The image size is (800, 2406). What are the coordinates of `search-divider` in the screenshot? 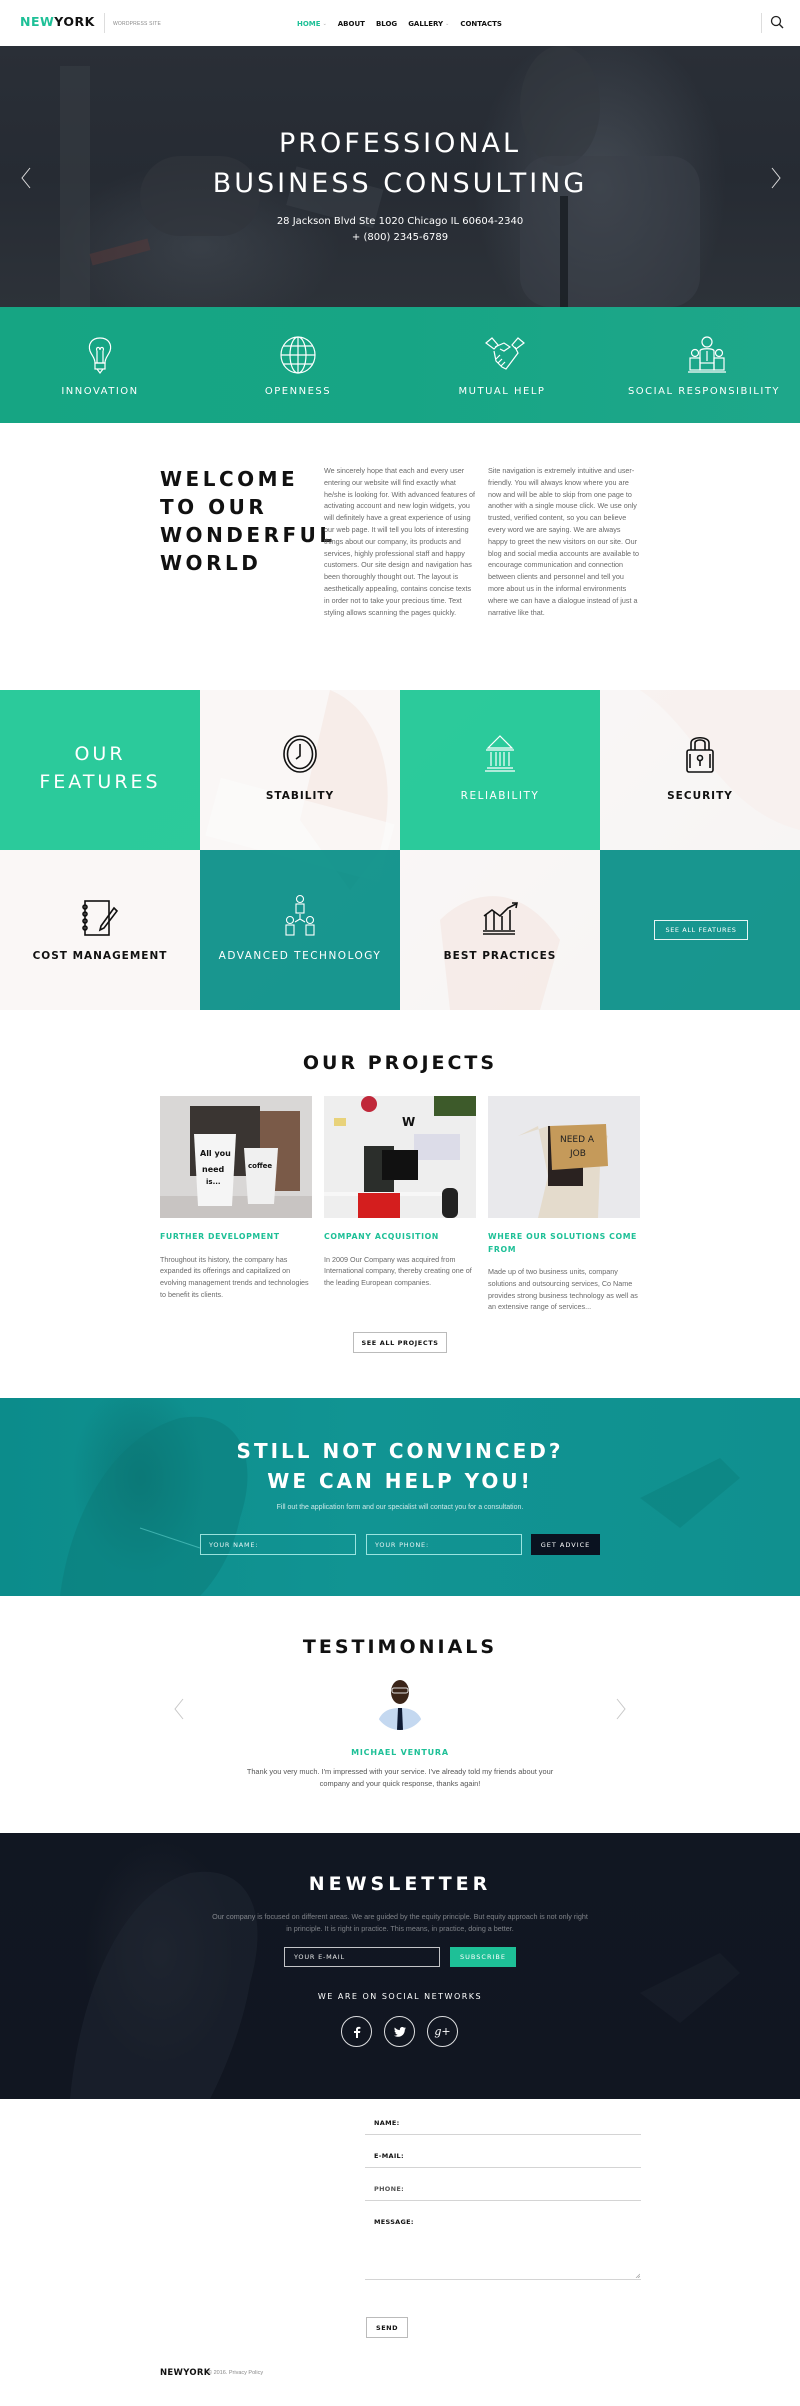 It's located at (761, 23).